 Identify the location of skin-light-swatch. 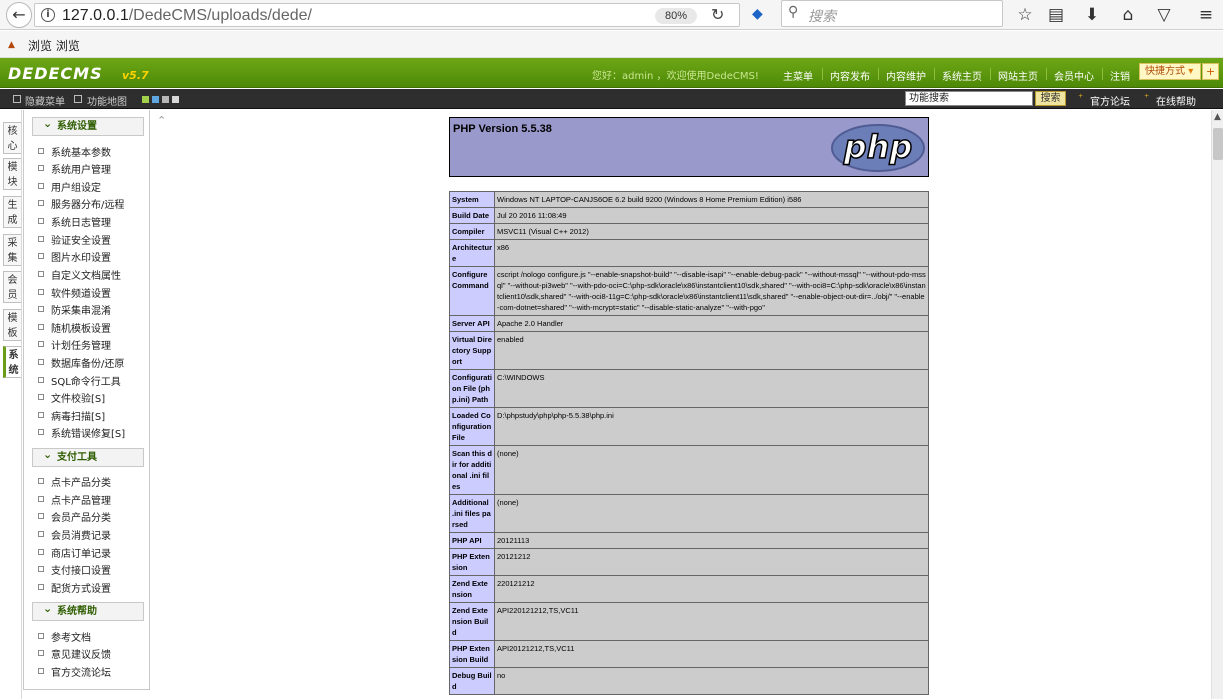
(175, 99).